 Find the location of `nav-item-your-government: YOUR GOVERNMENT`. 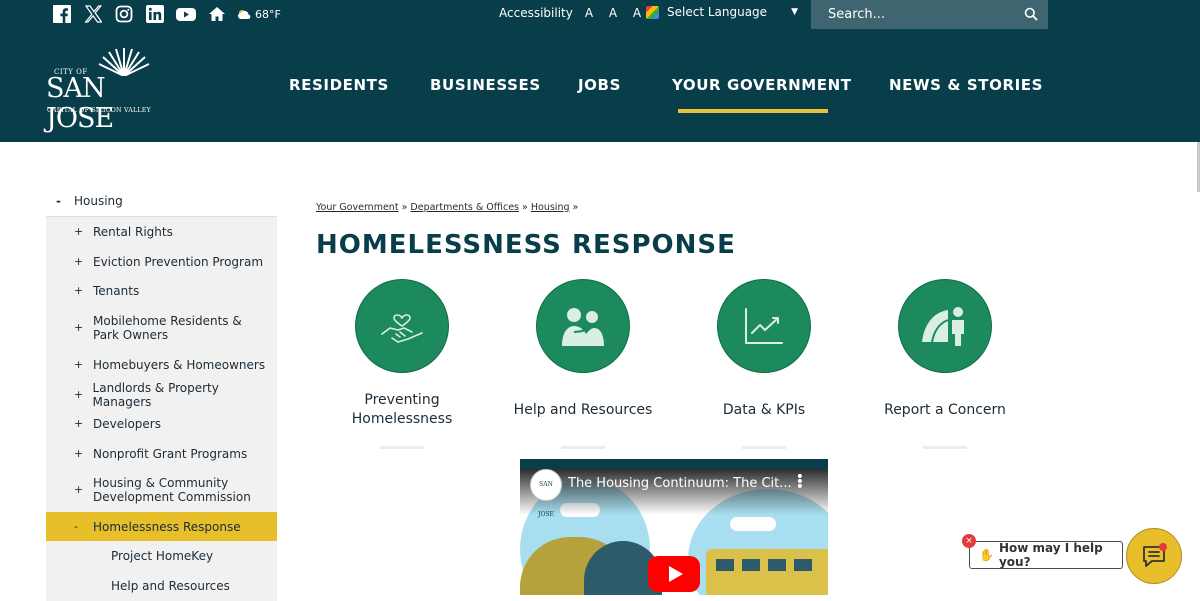

nav-item-your-government: YOUR GOVERNMENT is located at coordinates (762, 85).